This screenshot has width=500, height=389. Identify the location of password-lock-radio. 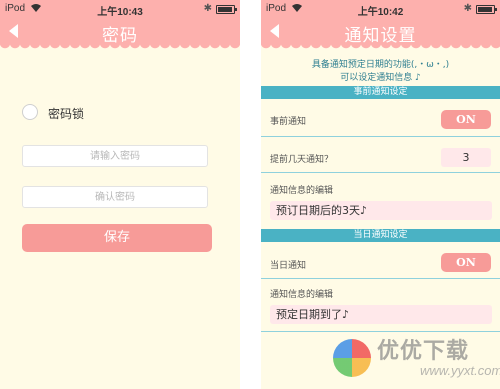
(30, 112).